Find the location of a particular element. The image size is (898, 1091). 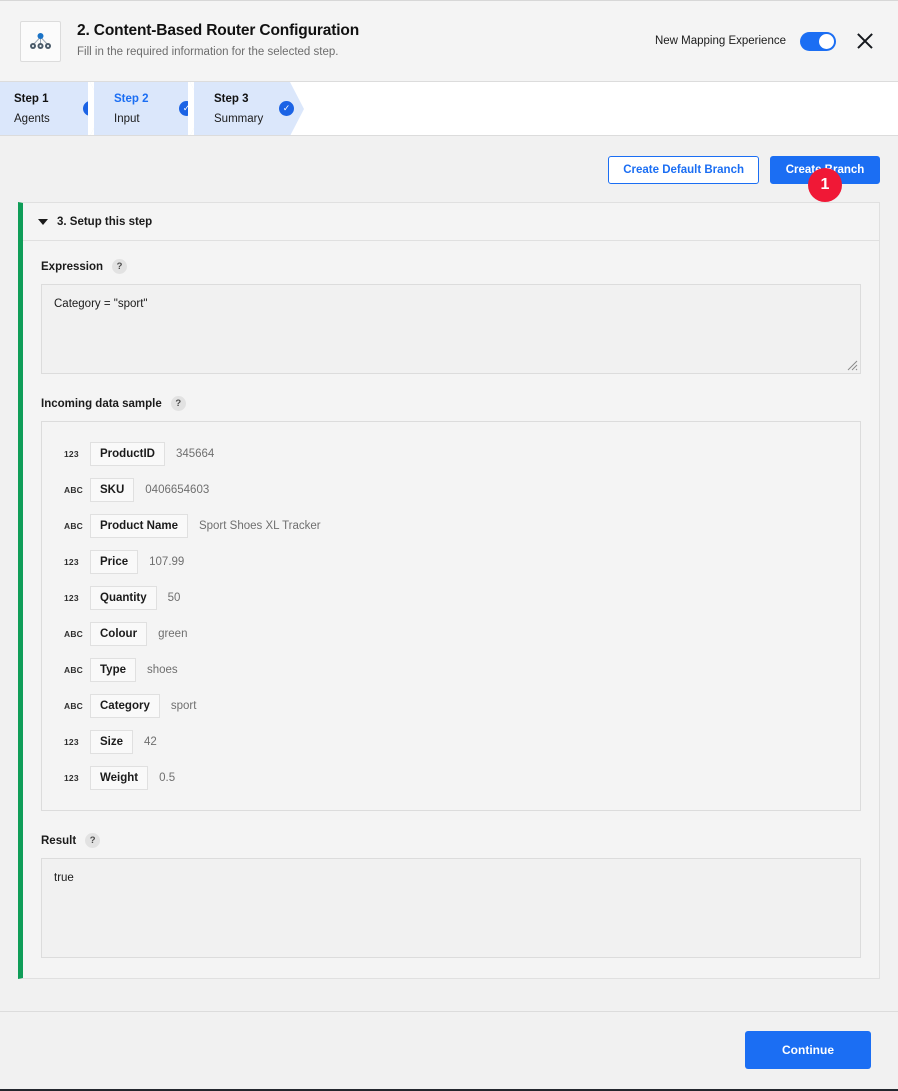

step-item-3: Step 3 Summary ✓ is located at coordinates (249, 109).